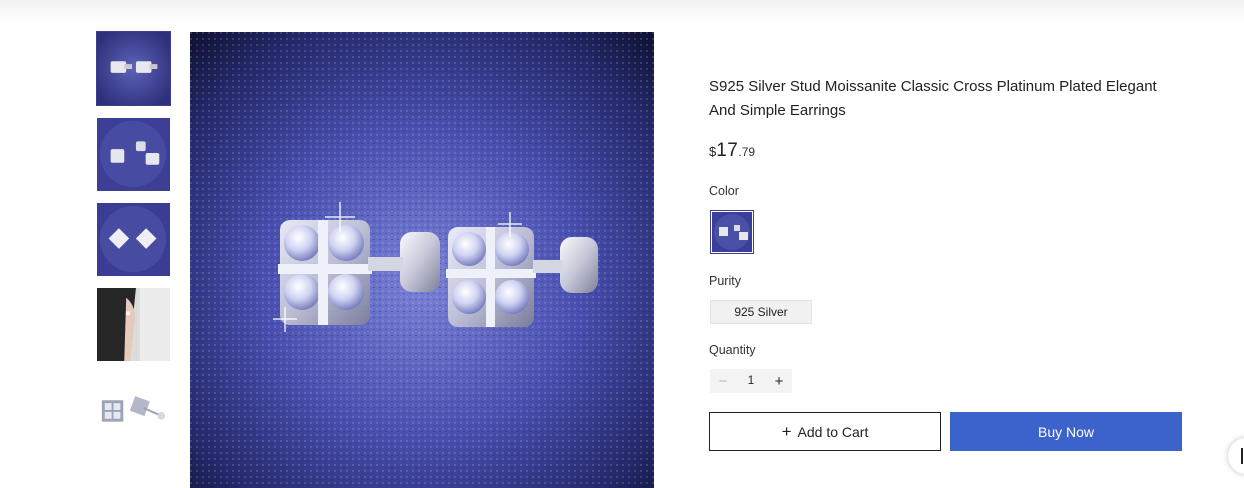  What do you see at coordinates (622, 11) in the screenshot?
I see `header-shadow` at bounding box center [622, 11].